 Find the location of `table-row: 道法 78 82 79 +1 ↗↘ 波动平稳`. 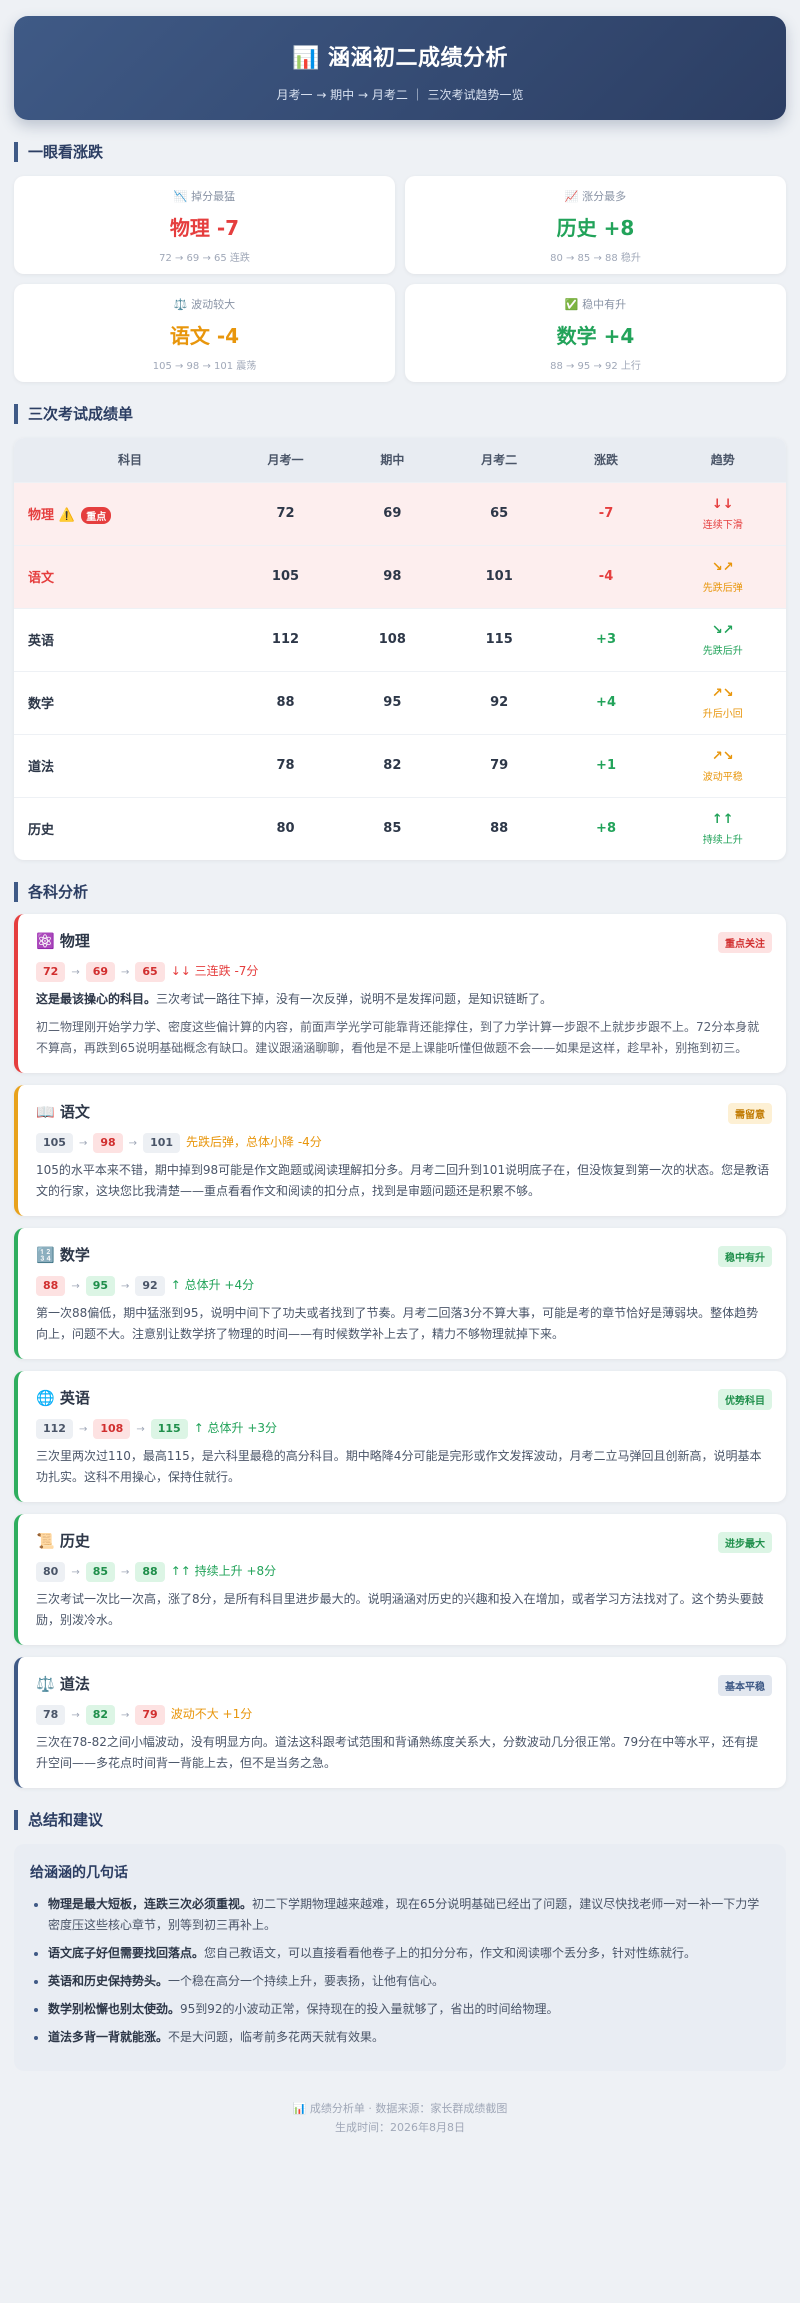

table-row: 道法 78 82 79 +1 ↗↘ 波动平稳 is located at coordinates (400, 765).